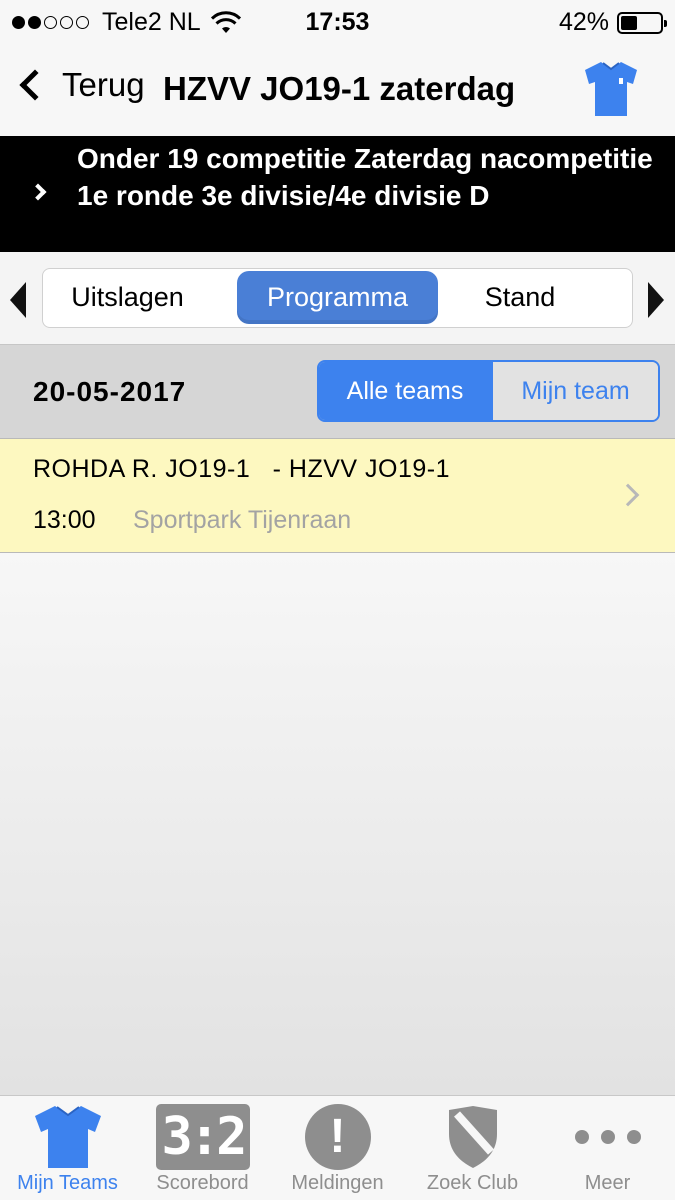 The image size is (675, 1200). I want to click on tabbar-label: Scorebord, so click(202, 1183).